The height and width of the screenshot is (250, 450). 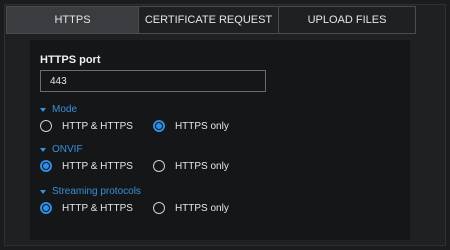 I want to click on section-title-onvif-label: ONVIF, so click(x=67, y=149).